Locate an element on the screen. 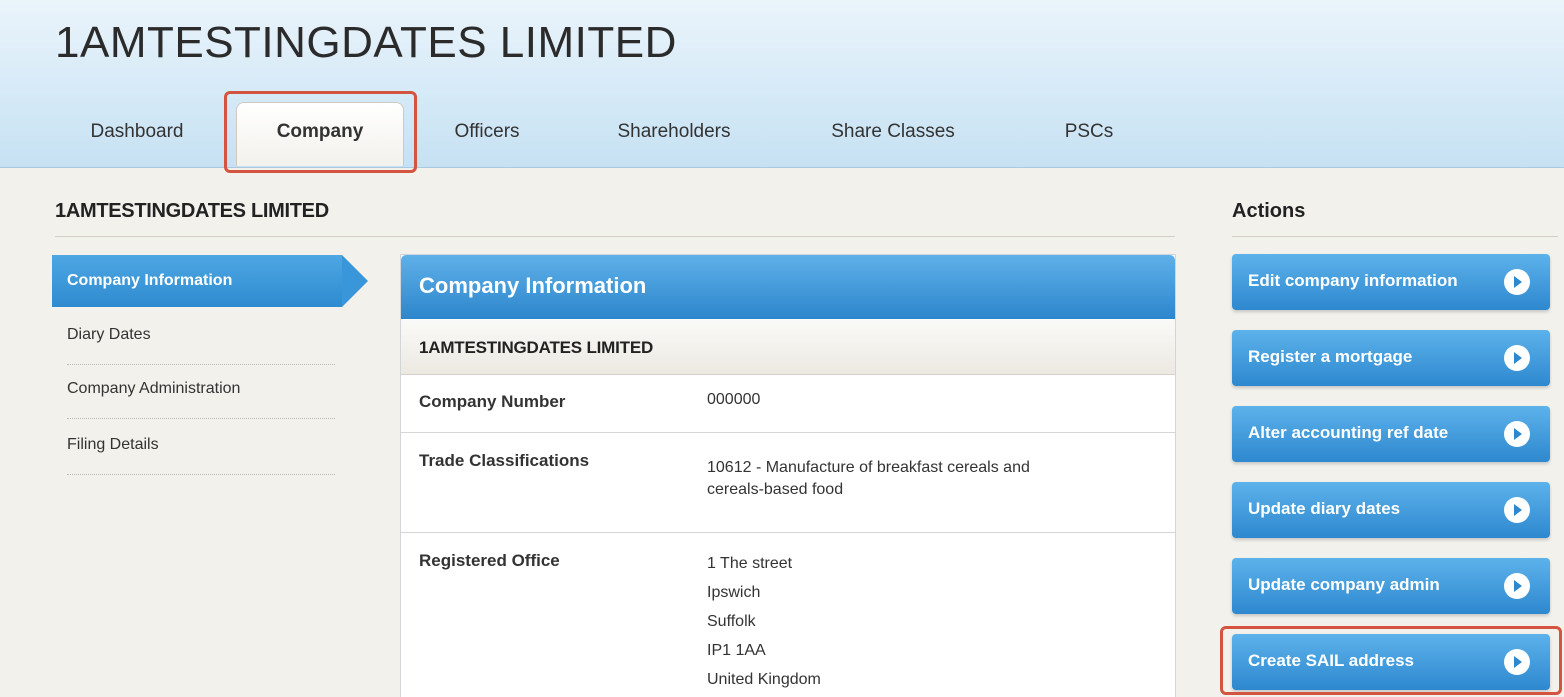 The image size is (1564, 697). tab-share-classes: Share Classes is located at coordinates (893, 136).